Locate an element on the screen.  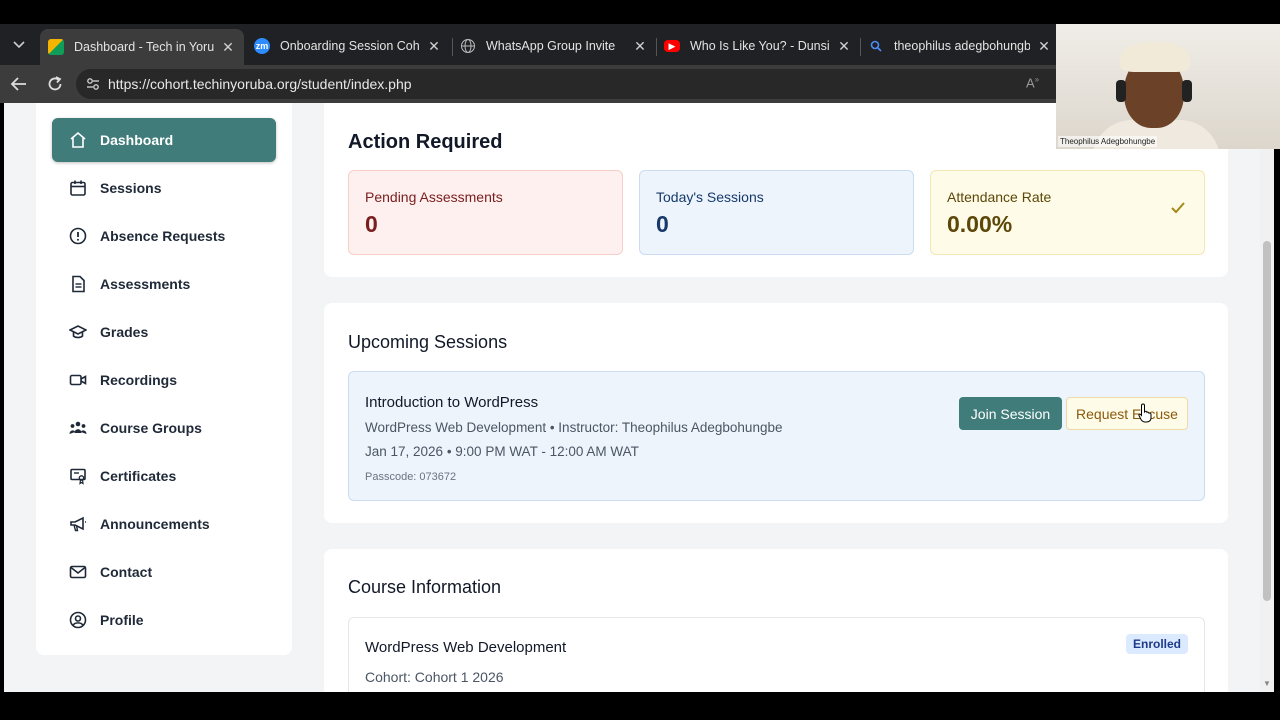
webcam-person-cap is located at coordinates (1155, 57).